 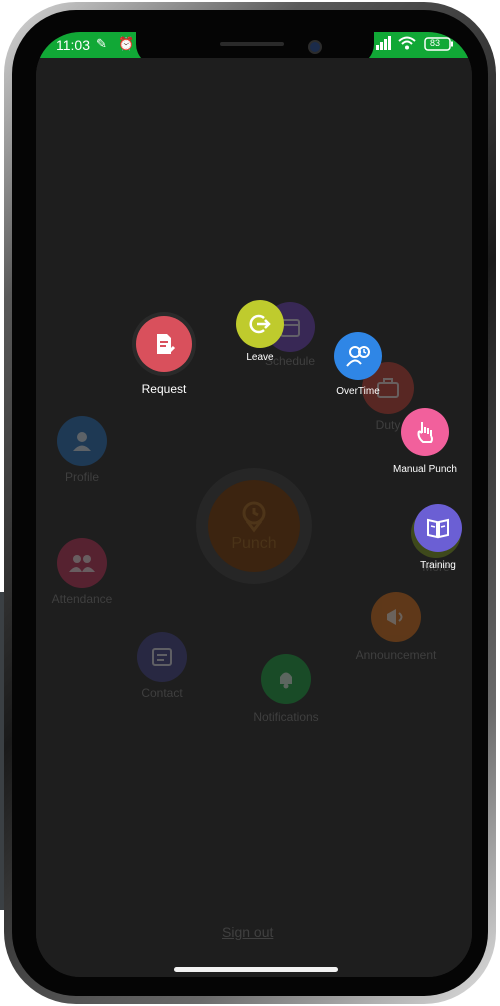 I want to click on alarm-icon: ⏰, so click(x=126, y=43).